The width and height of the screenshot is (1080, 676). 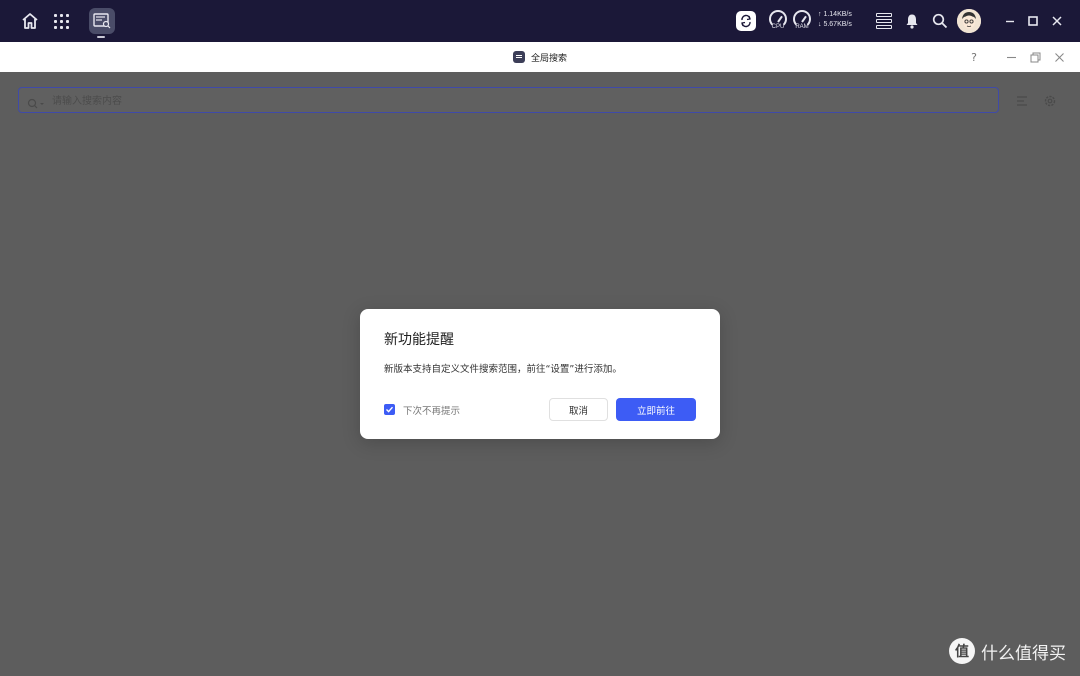 I want to click on filter-list-icon, so click(x=1022, y=100).